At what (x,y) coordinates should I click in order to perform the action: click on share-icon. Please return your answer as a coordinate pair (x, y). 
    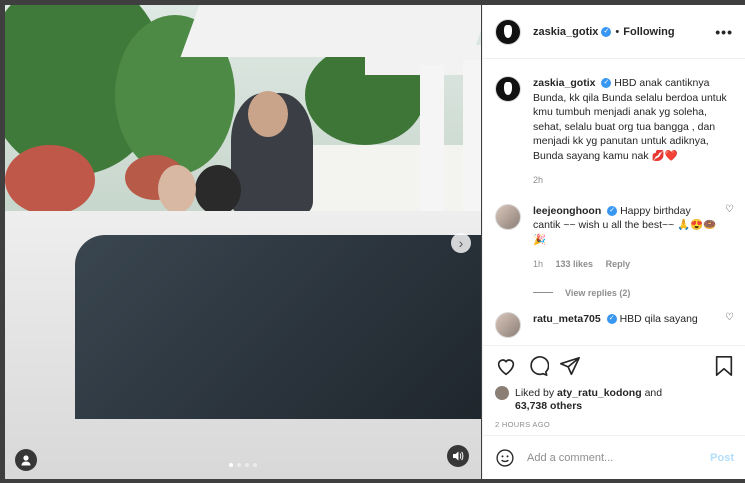
    Looking at the image, I should click on (570, 366).